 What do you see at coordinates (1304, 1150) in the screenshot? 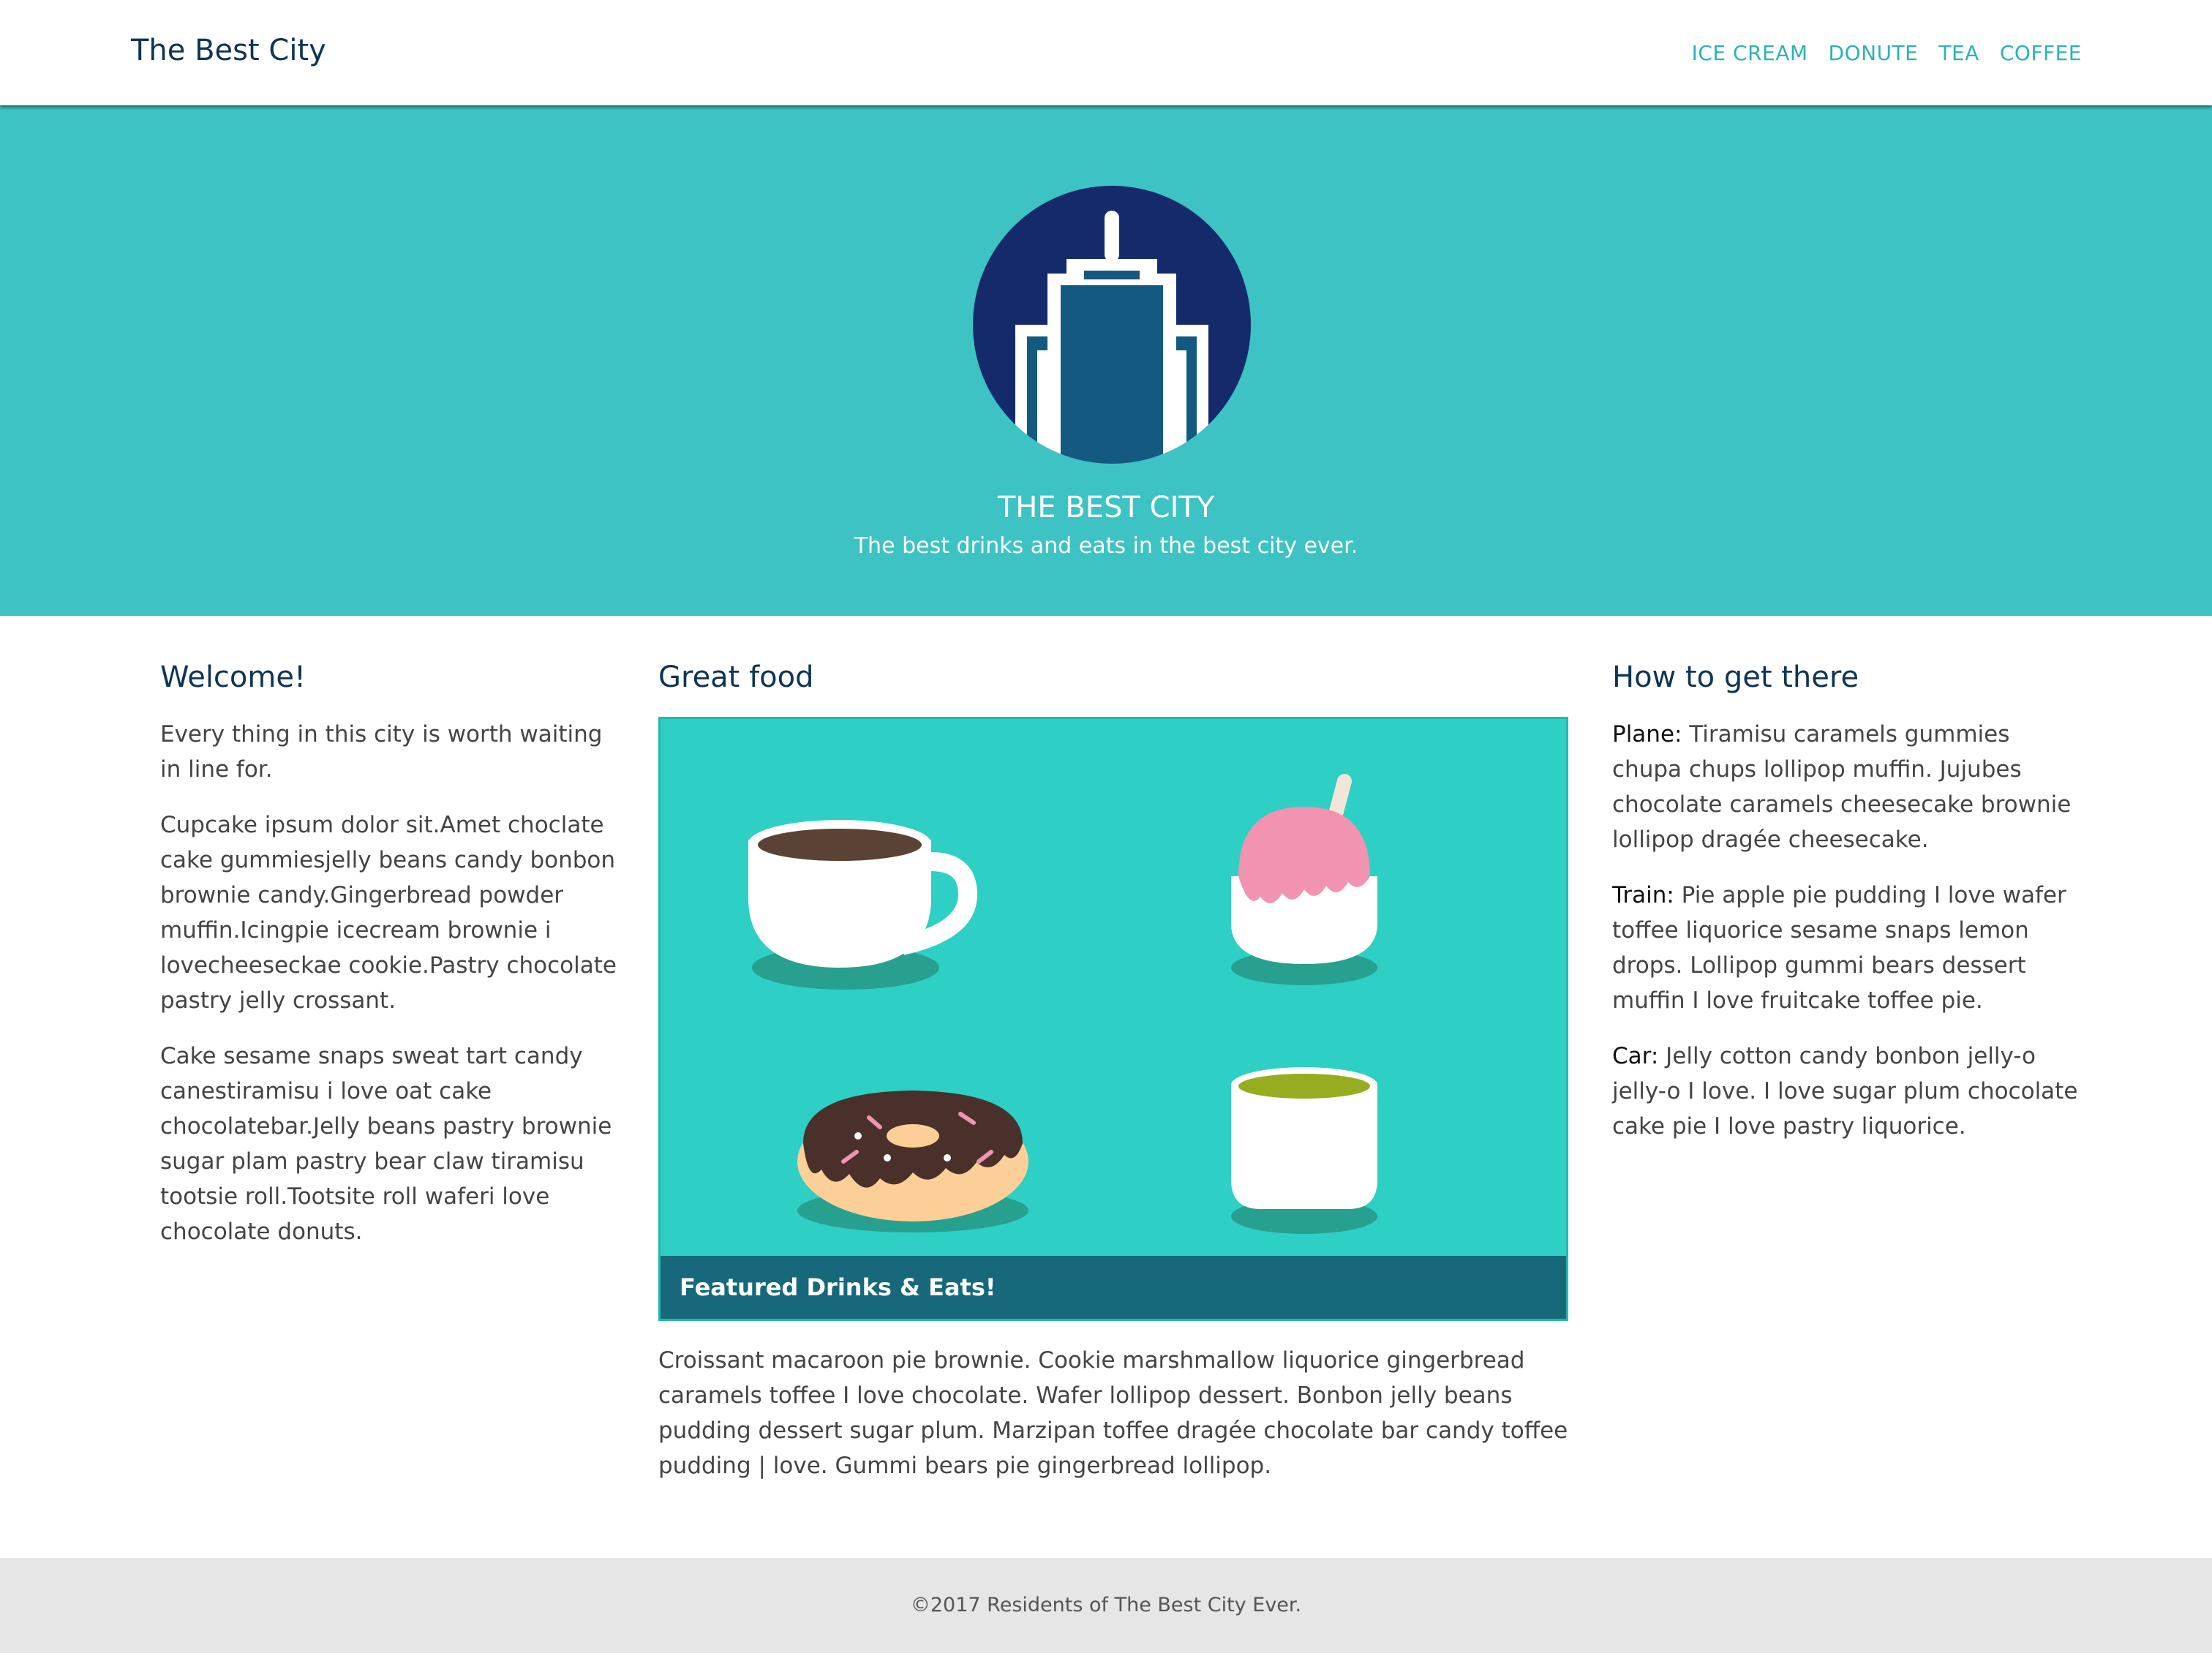
I see `tea-cup-icon` at bounding box center [1304, 1150].